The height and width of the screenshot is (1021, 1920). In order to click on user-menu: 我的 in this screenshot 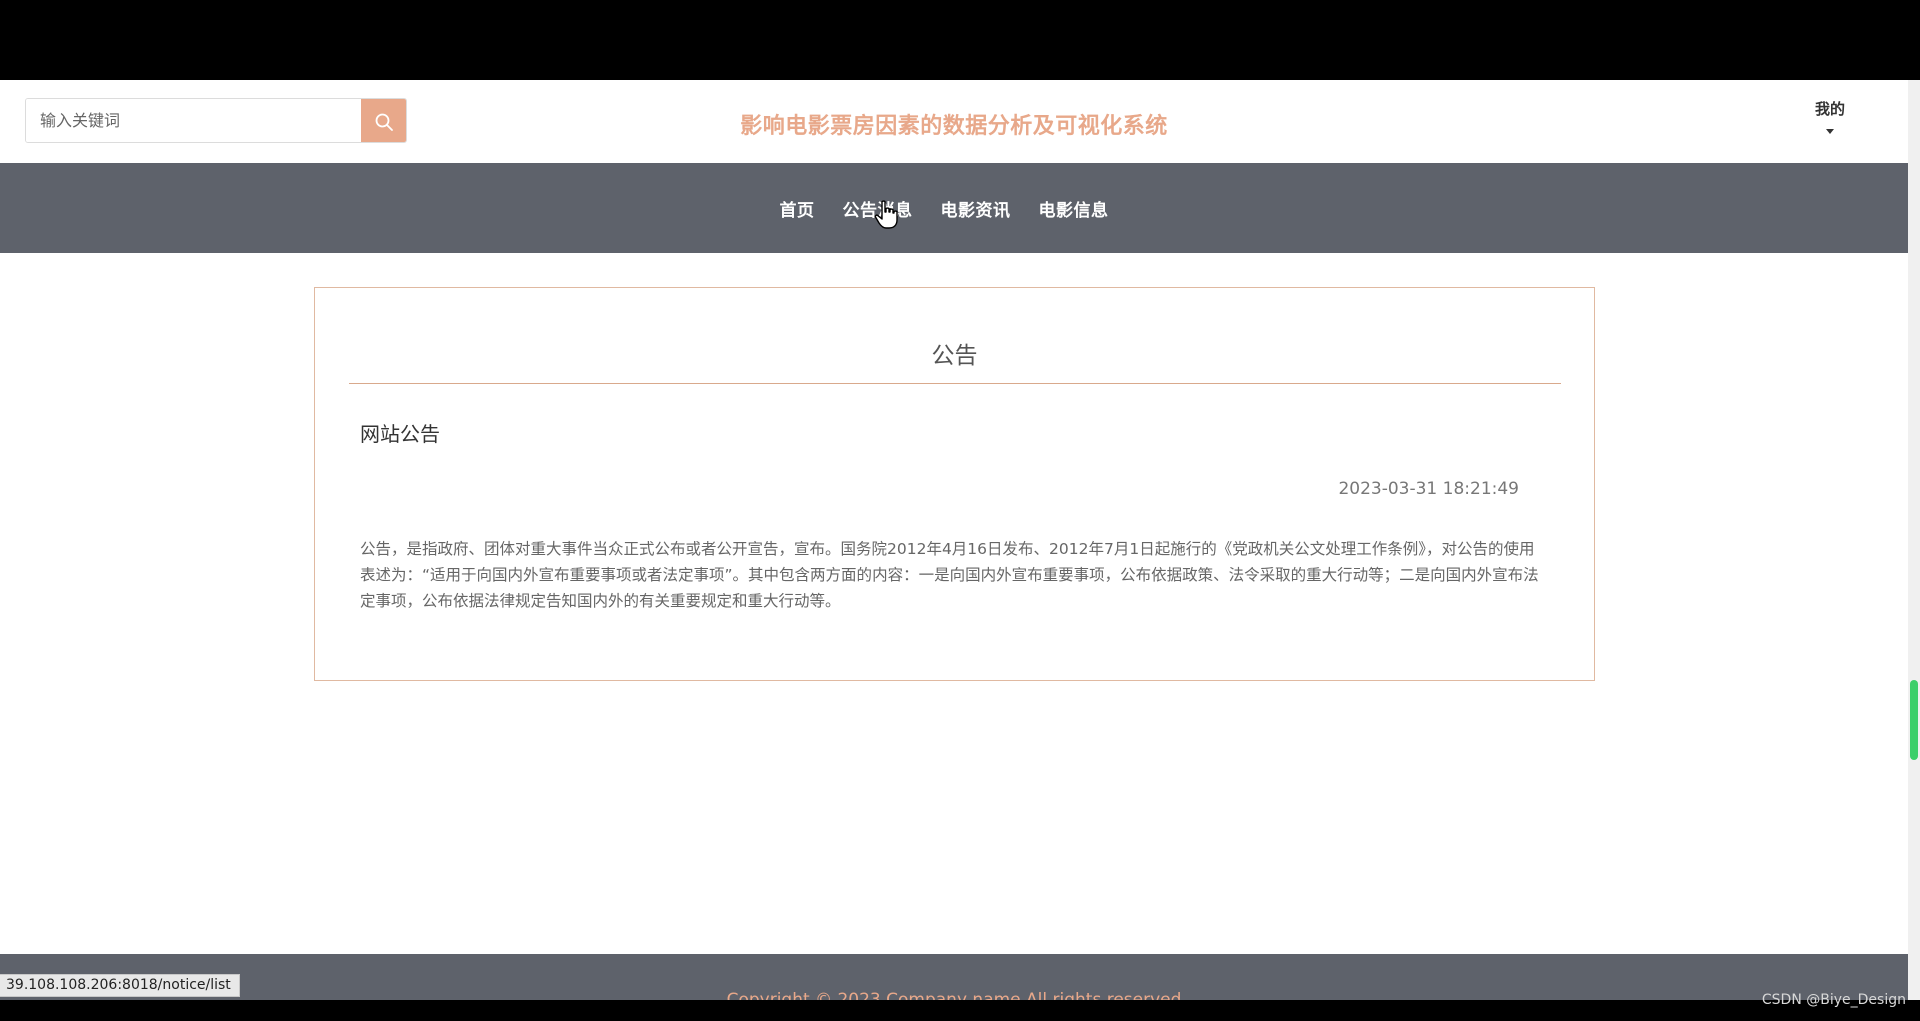, I will do `click(1830, 116)`.